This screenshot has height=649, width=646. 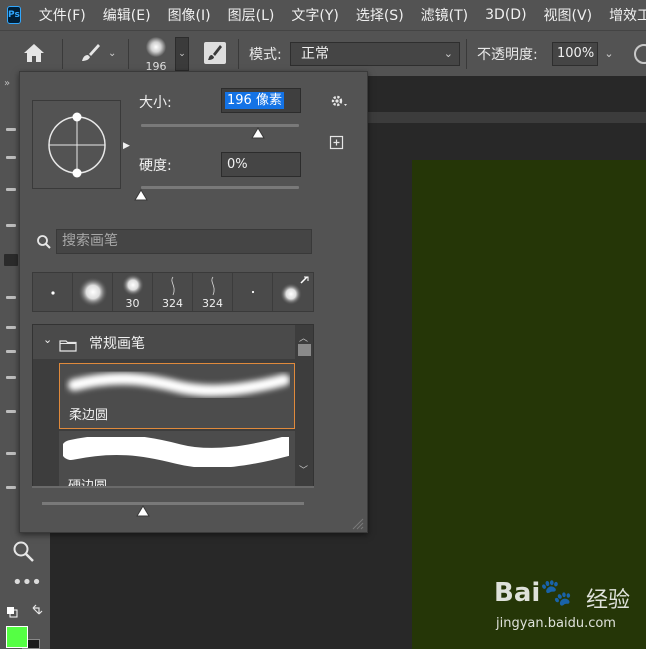 What do you see at coordinates (337, 143) in the screenshot?
I see `new-preset-icon` at bounding box center [337, 143].